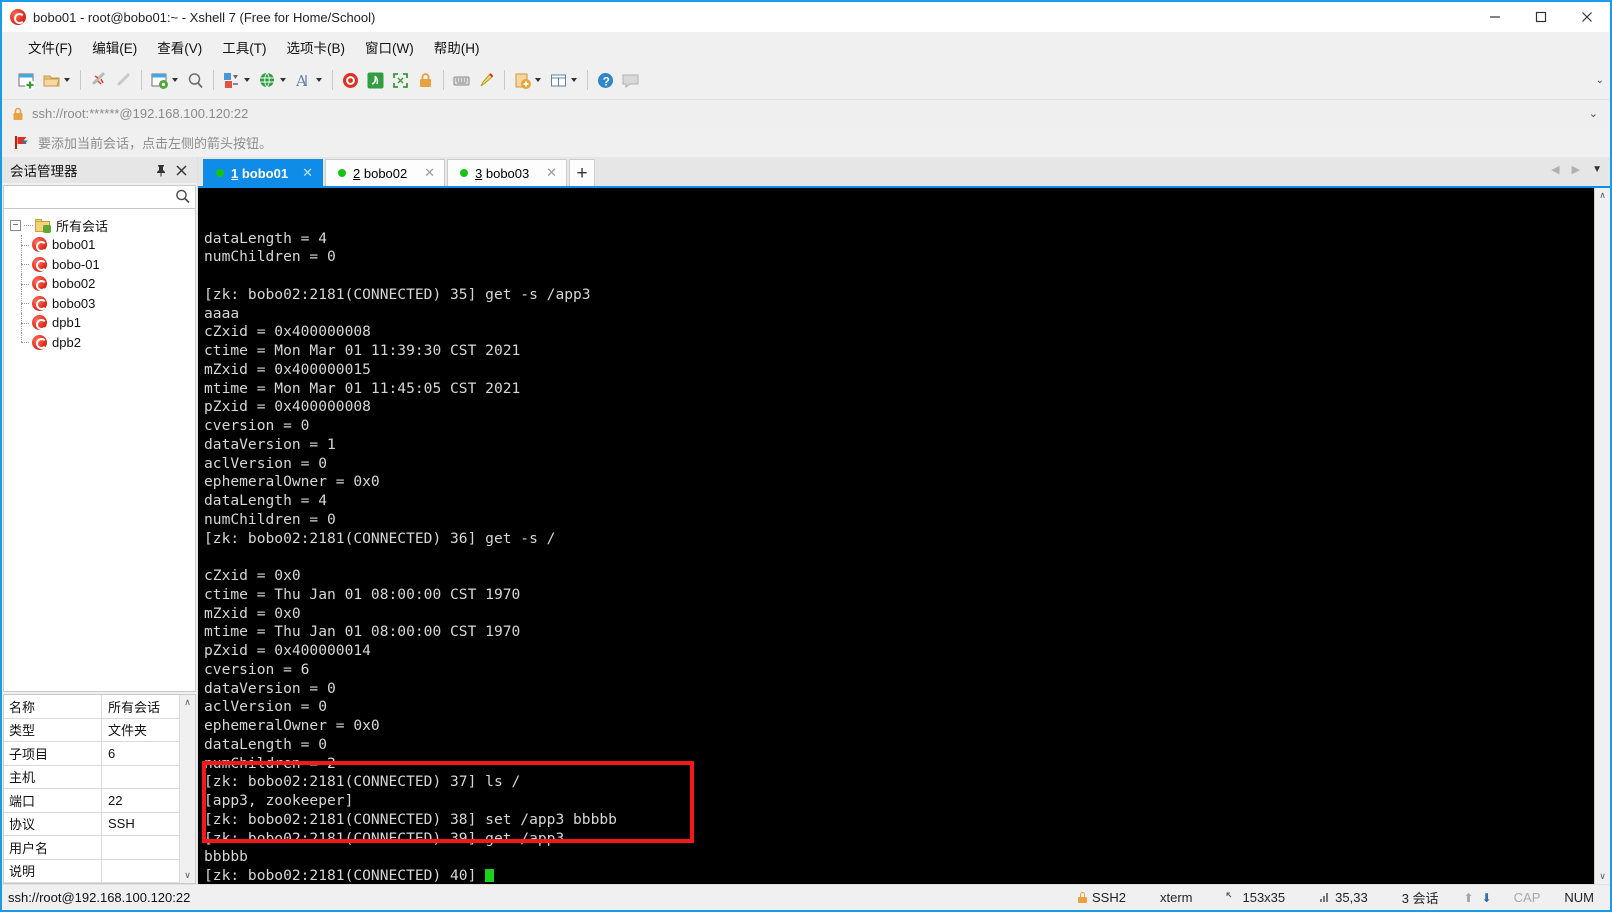  Describe the element at coordinates (155, 143) in the screenshot. I see `hint-text: 要添加当前会话，点击左侧的箭头按钮。` at that location.